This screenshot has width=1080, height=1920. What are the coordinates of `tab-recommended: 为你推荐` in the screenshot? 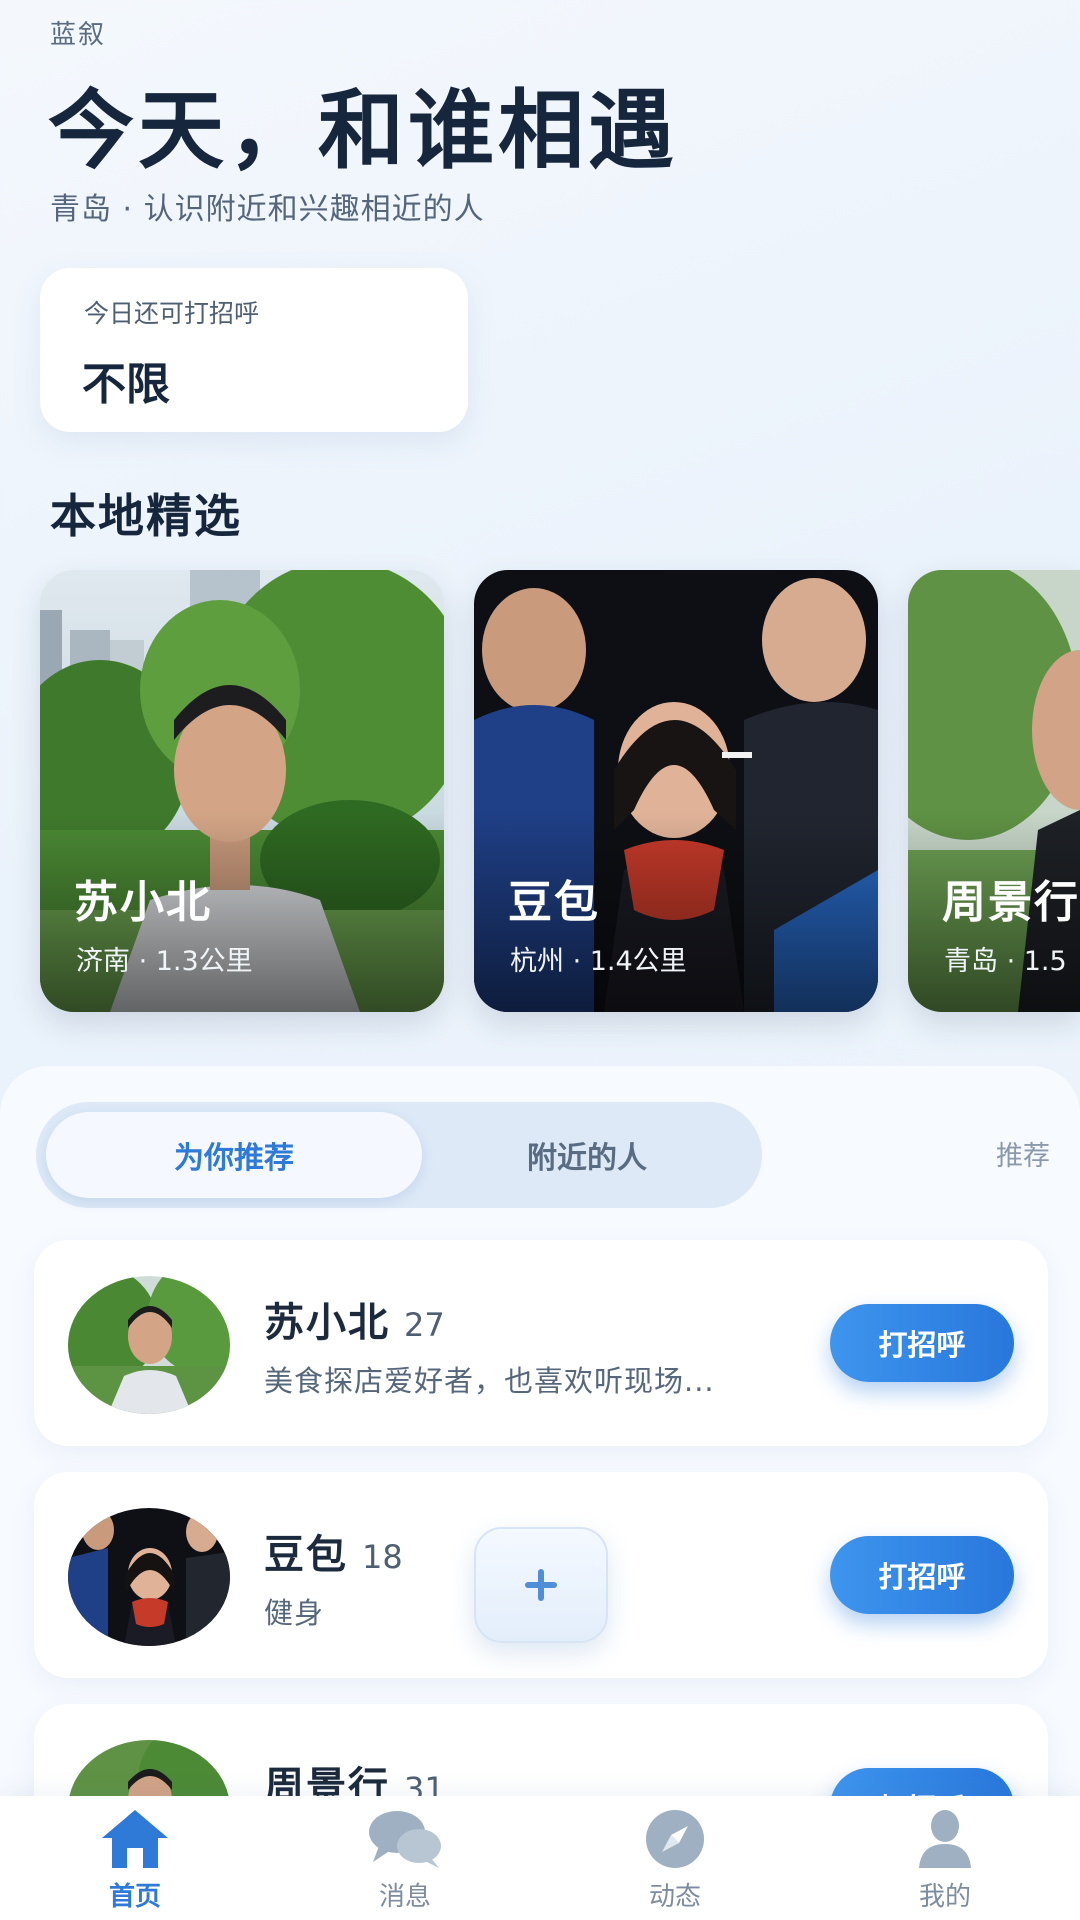 It's located at (234, 1155).